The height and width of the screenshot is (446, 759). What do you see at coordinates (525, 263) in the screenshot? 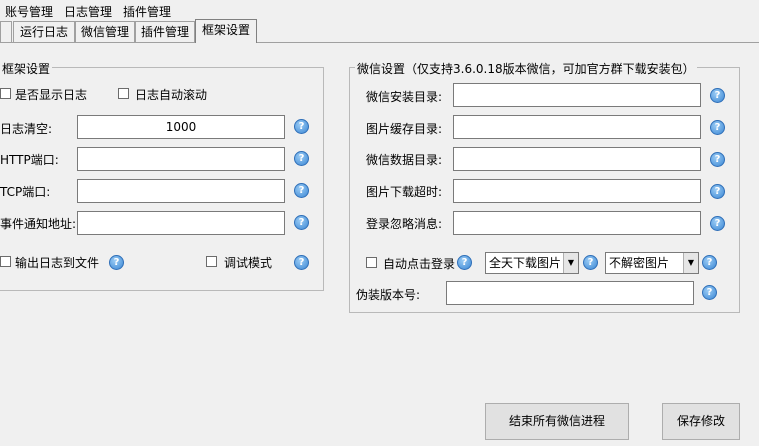
I see `download-option-value: 全天下载图片` at bounding box center [525, 263].